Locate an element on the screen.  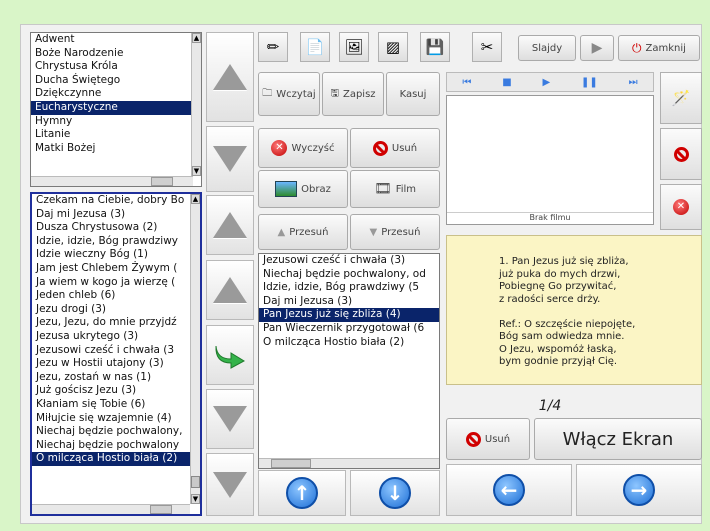
categories-item: Litanie is located at coordinates (116, 135).